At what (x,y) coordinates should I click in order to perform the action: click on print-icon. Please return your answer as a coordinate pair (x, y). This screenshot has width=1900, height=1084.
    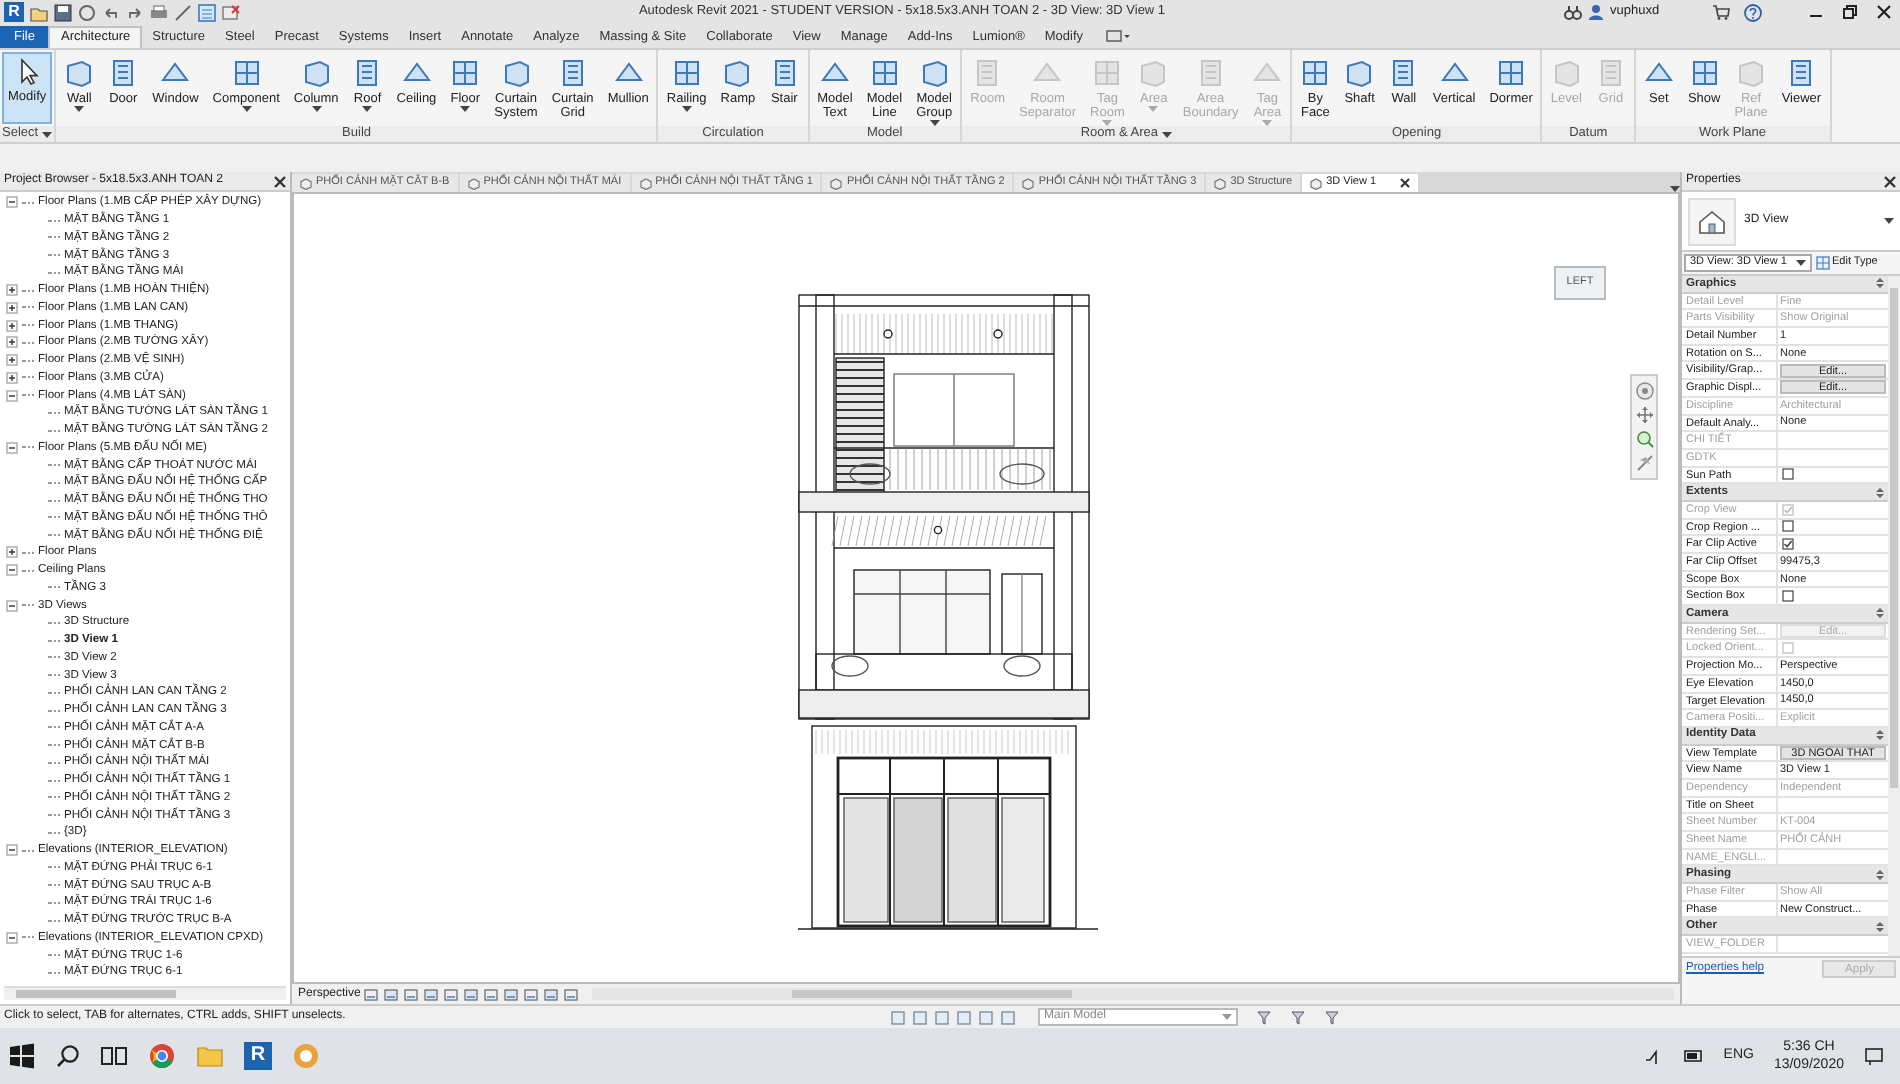
    Looking at the image, I should click on (159, 12).